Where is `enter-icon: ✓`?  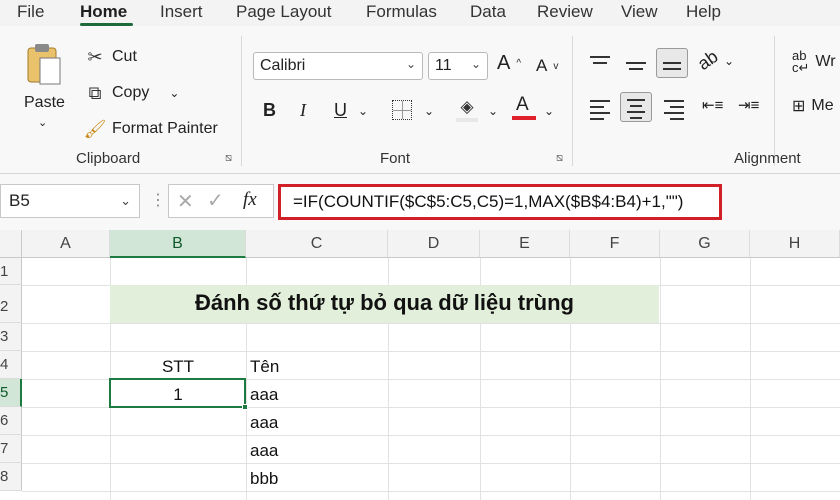 enter-icon: ✓ is located at coordinates (215, 200).